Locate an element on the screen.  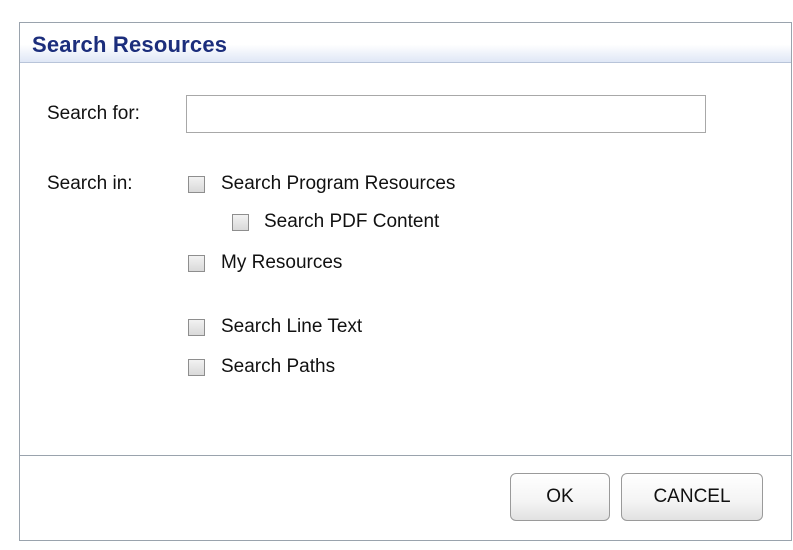
option-search-pdf-content: Search PDF Content is located at coordinates (335, 222).